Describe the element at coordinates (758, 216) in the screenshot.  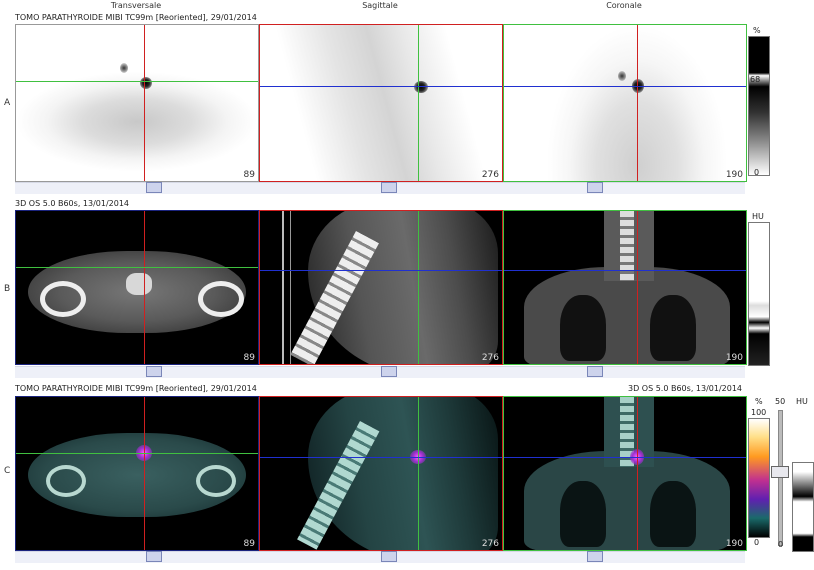
I see `scale-b-unit: HU` at that location.